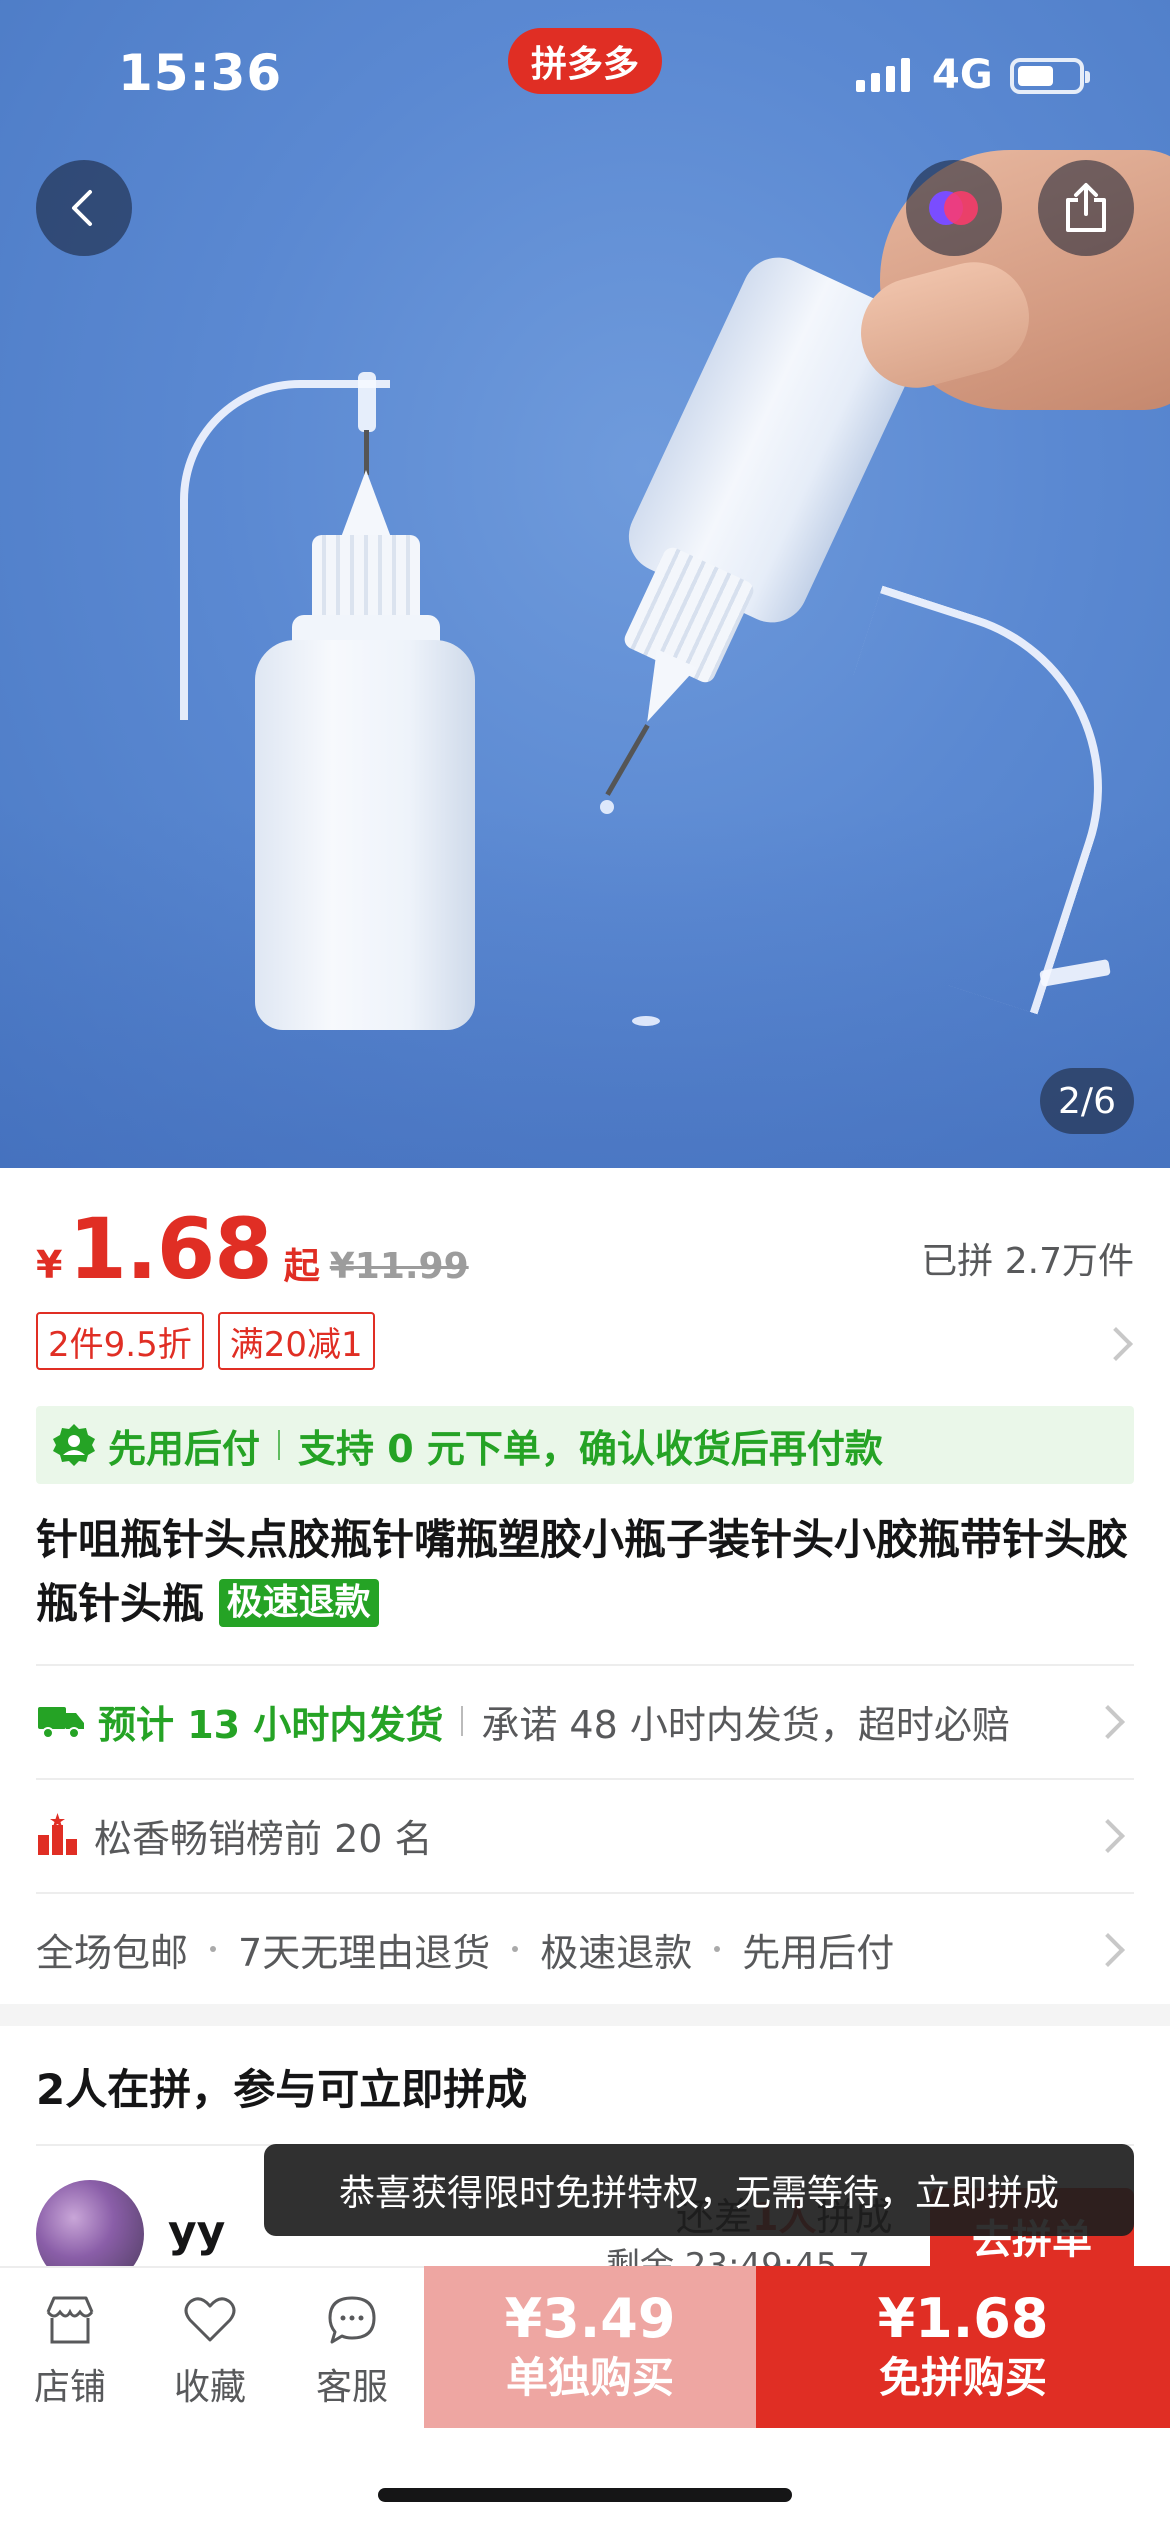 The width and height of the screenshot is (1170, 2532). What do you see at coordinates (170, 1249) in the screenshot?
I see `price-value: 1.68` at bounding box center [170, 1249].